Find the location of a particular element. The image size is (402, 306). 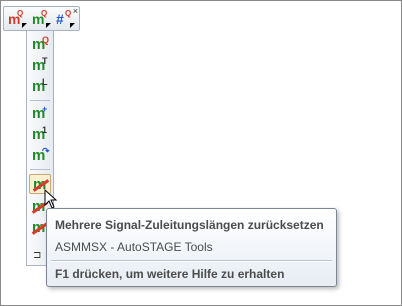

m-green-q-button: m Q is located at coordinates (41, 19).